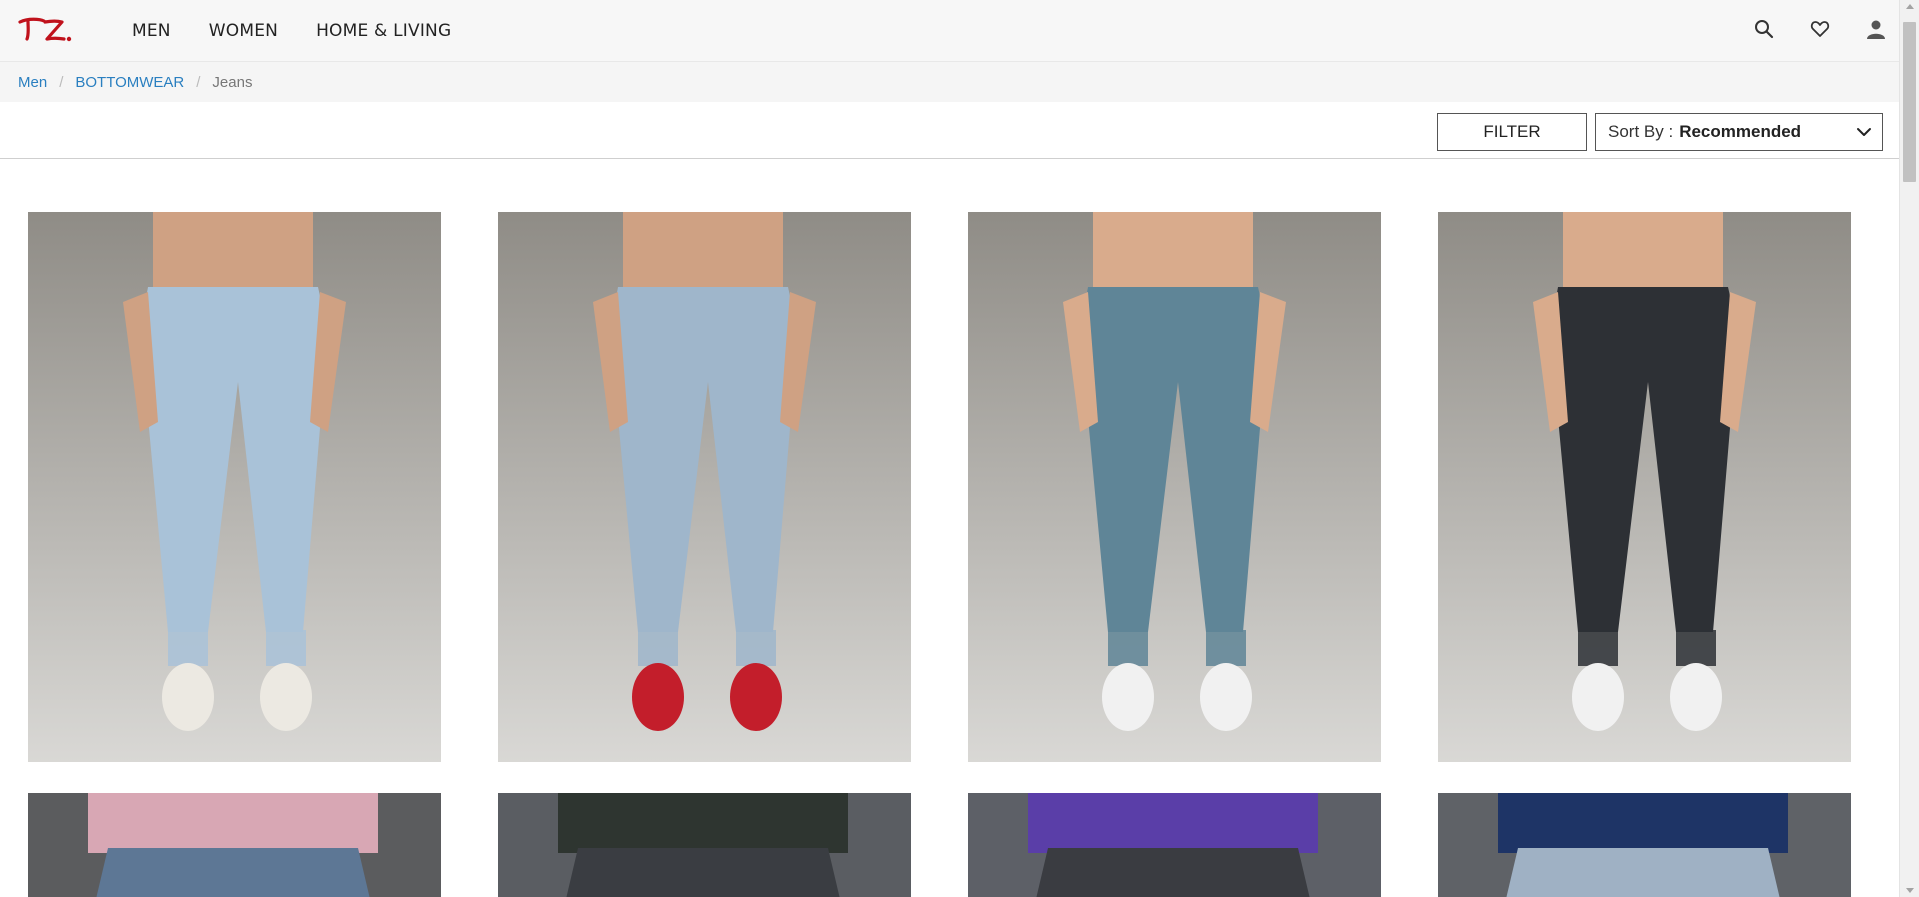 The image size is (1919, 897). Describe the element at coordinates (1864, 132) in the screenshot. I see `chevron-down-icon` at that location.